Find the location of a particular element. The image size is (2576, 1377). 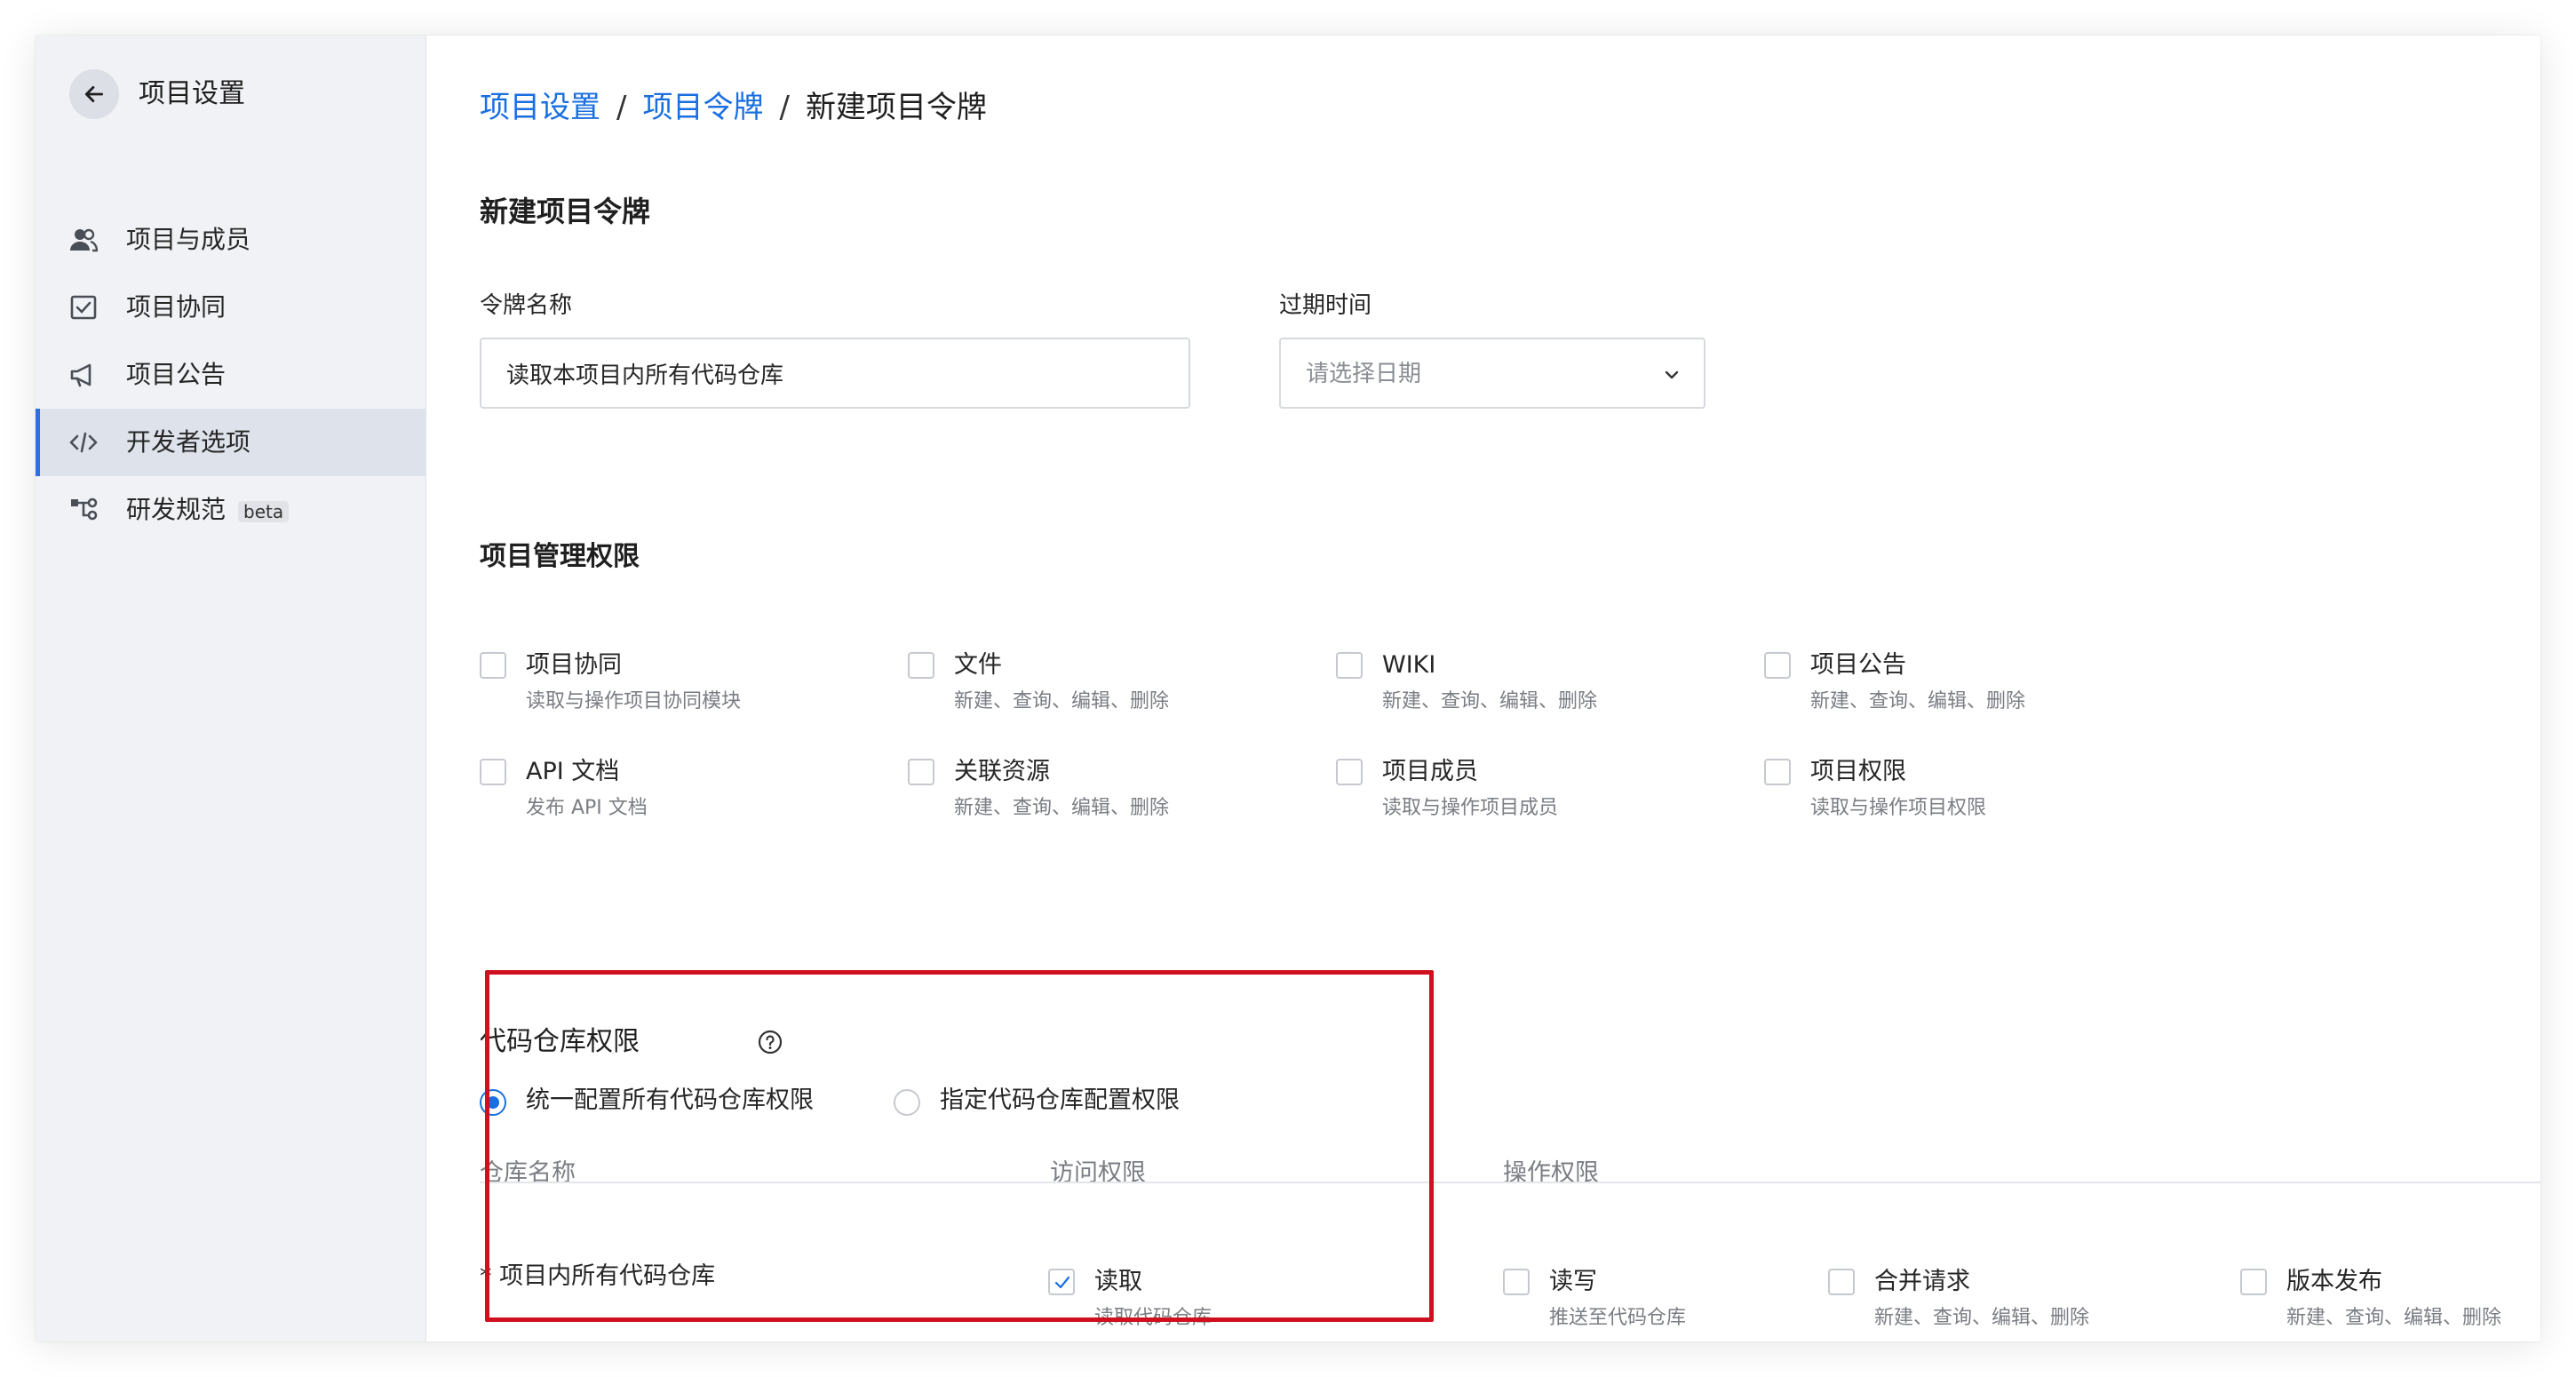

arrow-left-icon is located at coordinates (94, 94).